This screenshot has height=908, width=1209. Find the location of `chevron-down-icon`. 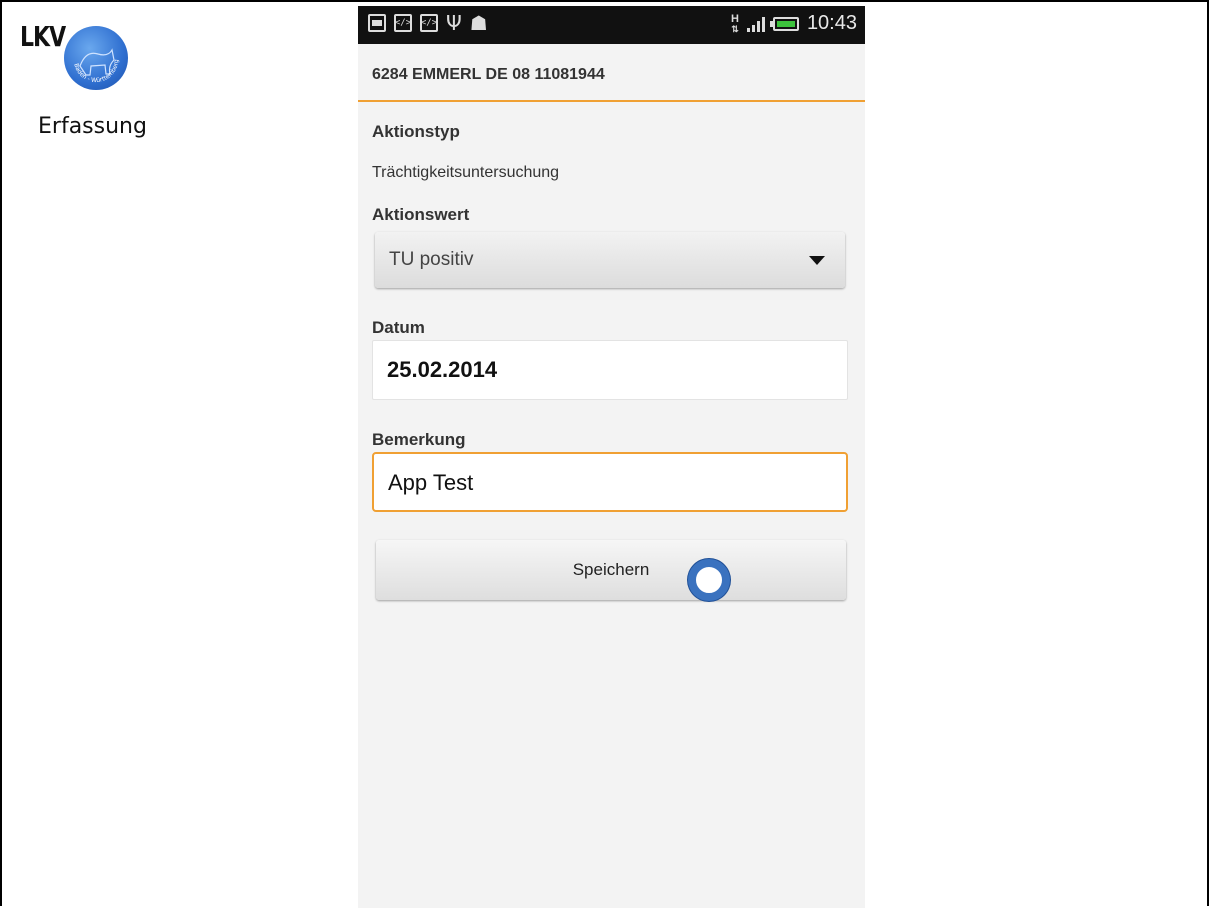

chevron-down-icon is located at coordinates (817, 260).